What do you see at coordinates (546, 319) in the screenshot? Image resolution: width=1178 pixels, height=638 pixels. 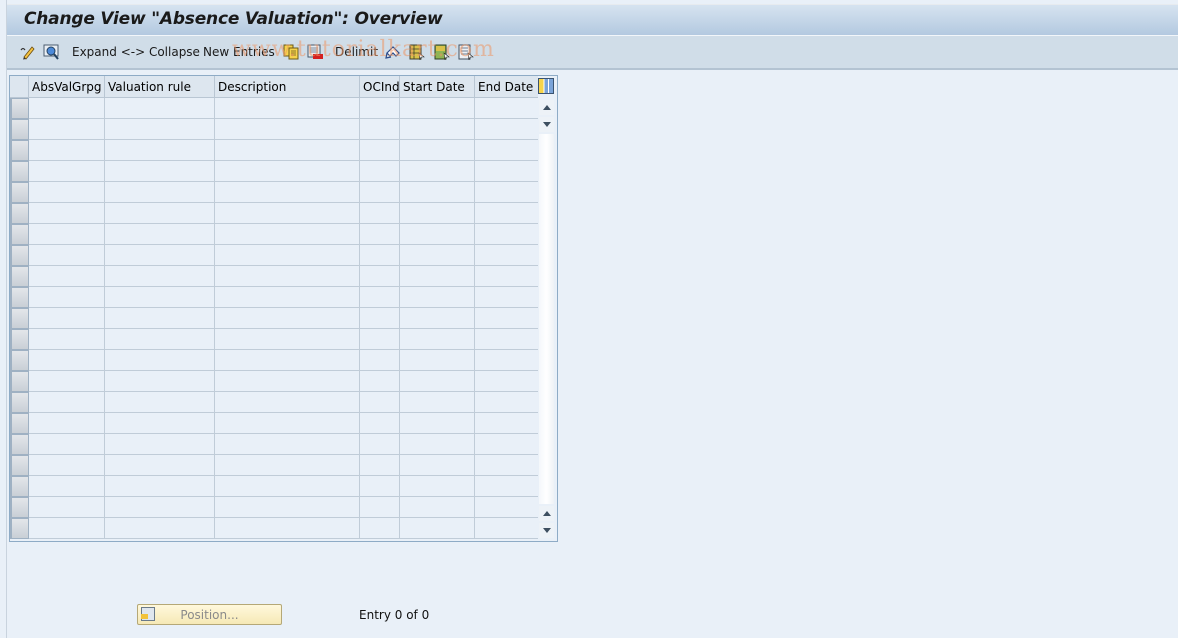 I see `scrollbar-track` at bounding box center [546, 319].